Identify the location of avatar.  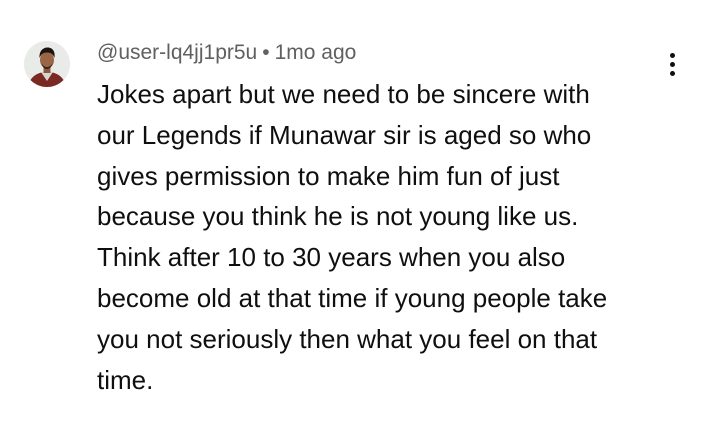
(47, 64).